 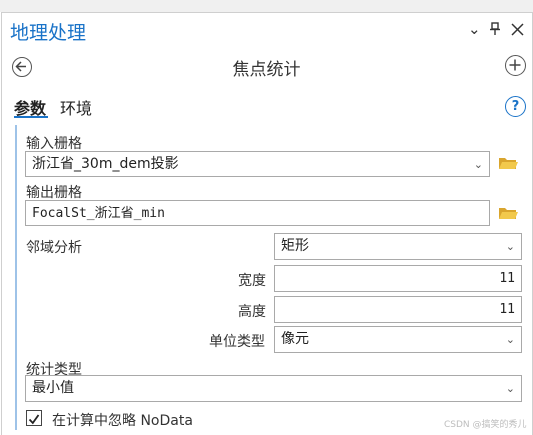 What do you see at coordinates (295, 339) in the screenshot?
I see `units-value: 像元` at bounding box center [295, 339].